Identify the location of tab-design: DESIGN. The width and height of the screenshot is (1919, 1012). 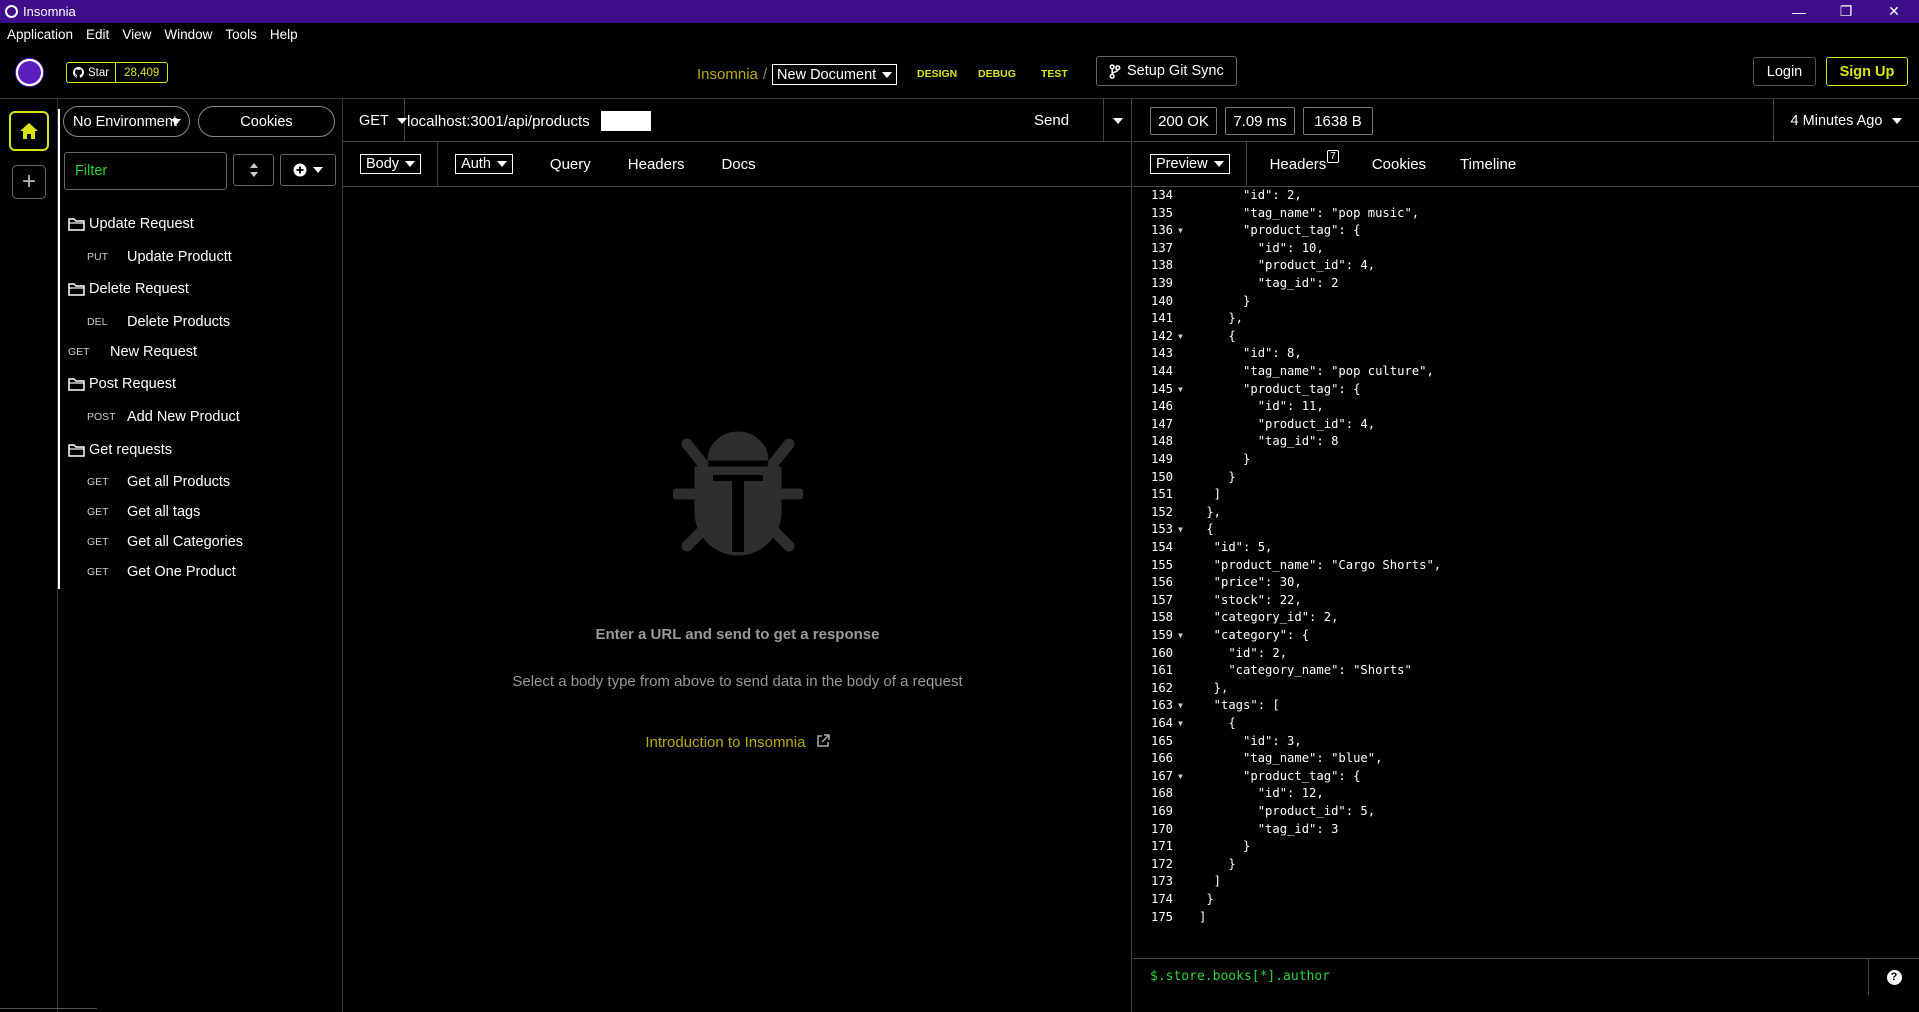
(937, 74).